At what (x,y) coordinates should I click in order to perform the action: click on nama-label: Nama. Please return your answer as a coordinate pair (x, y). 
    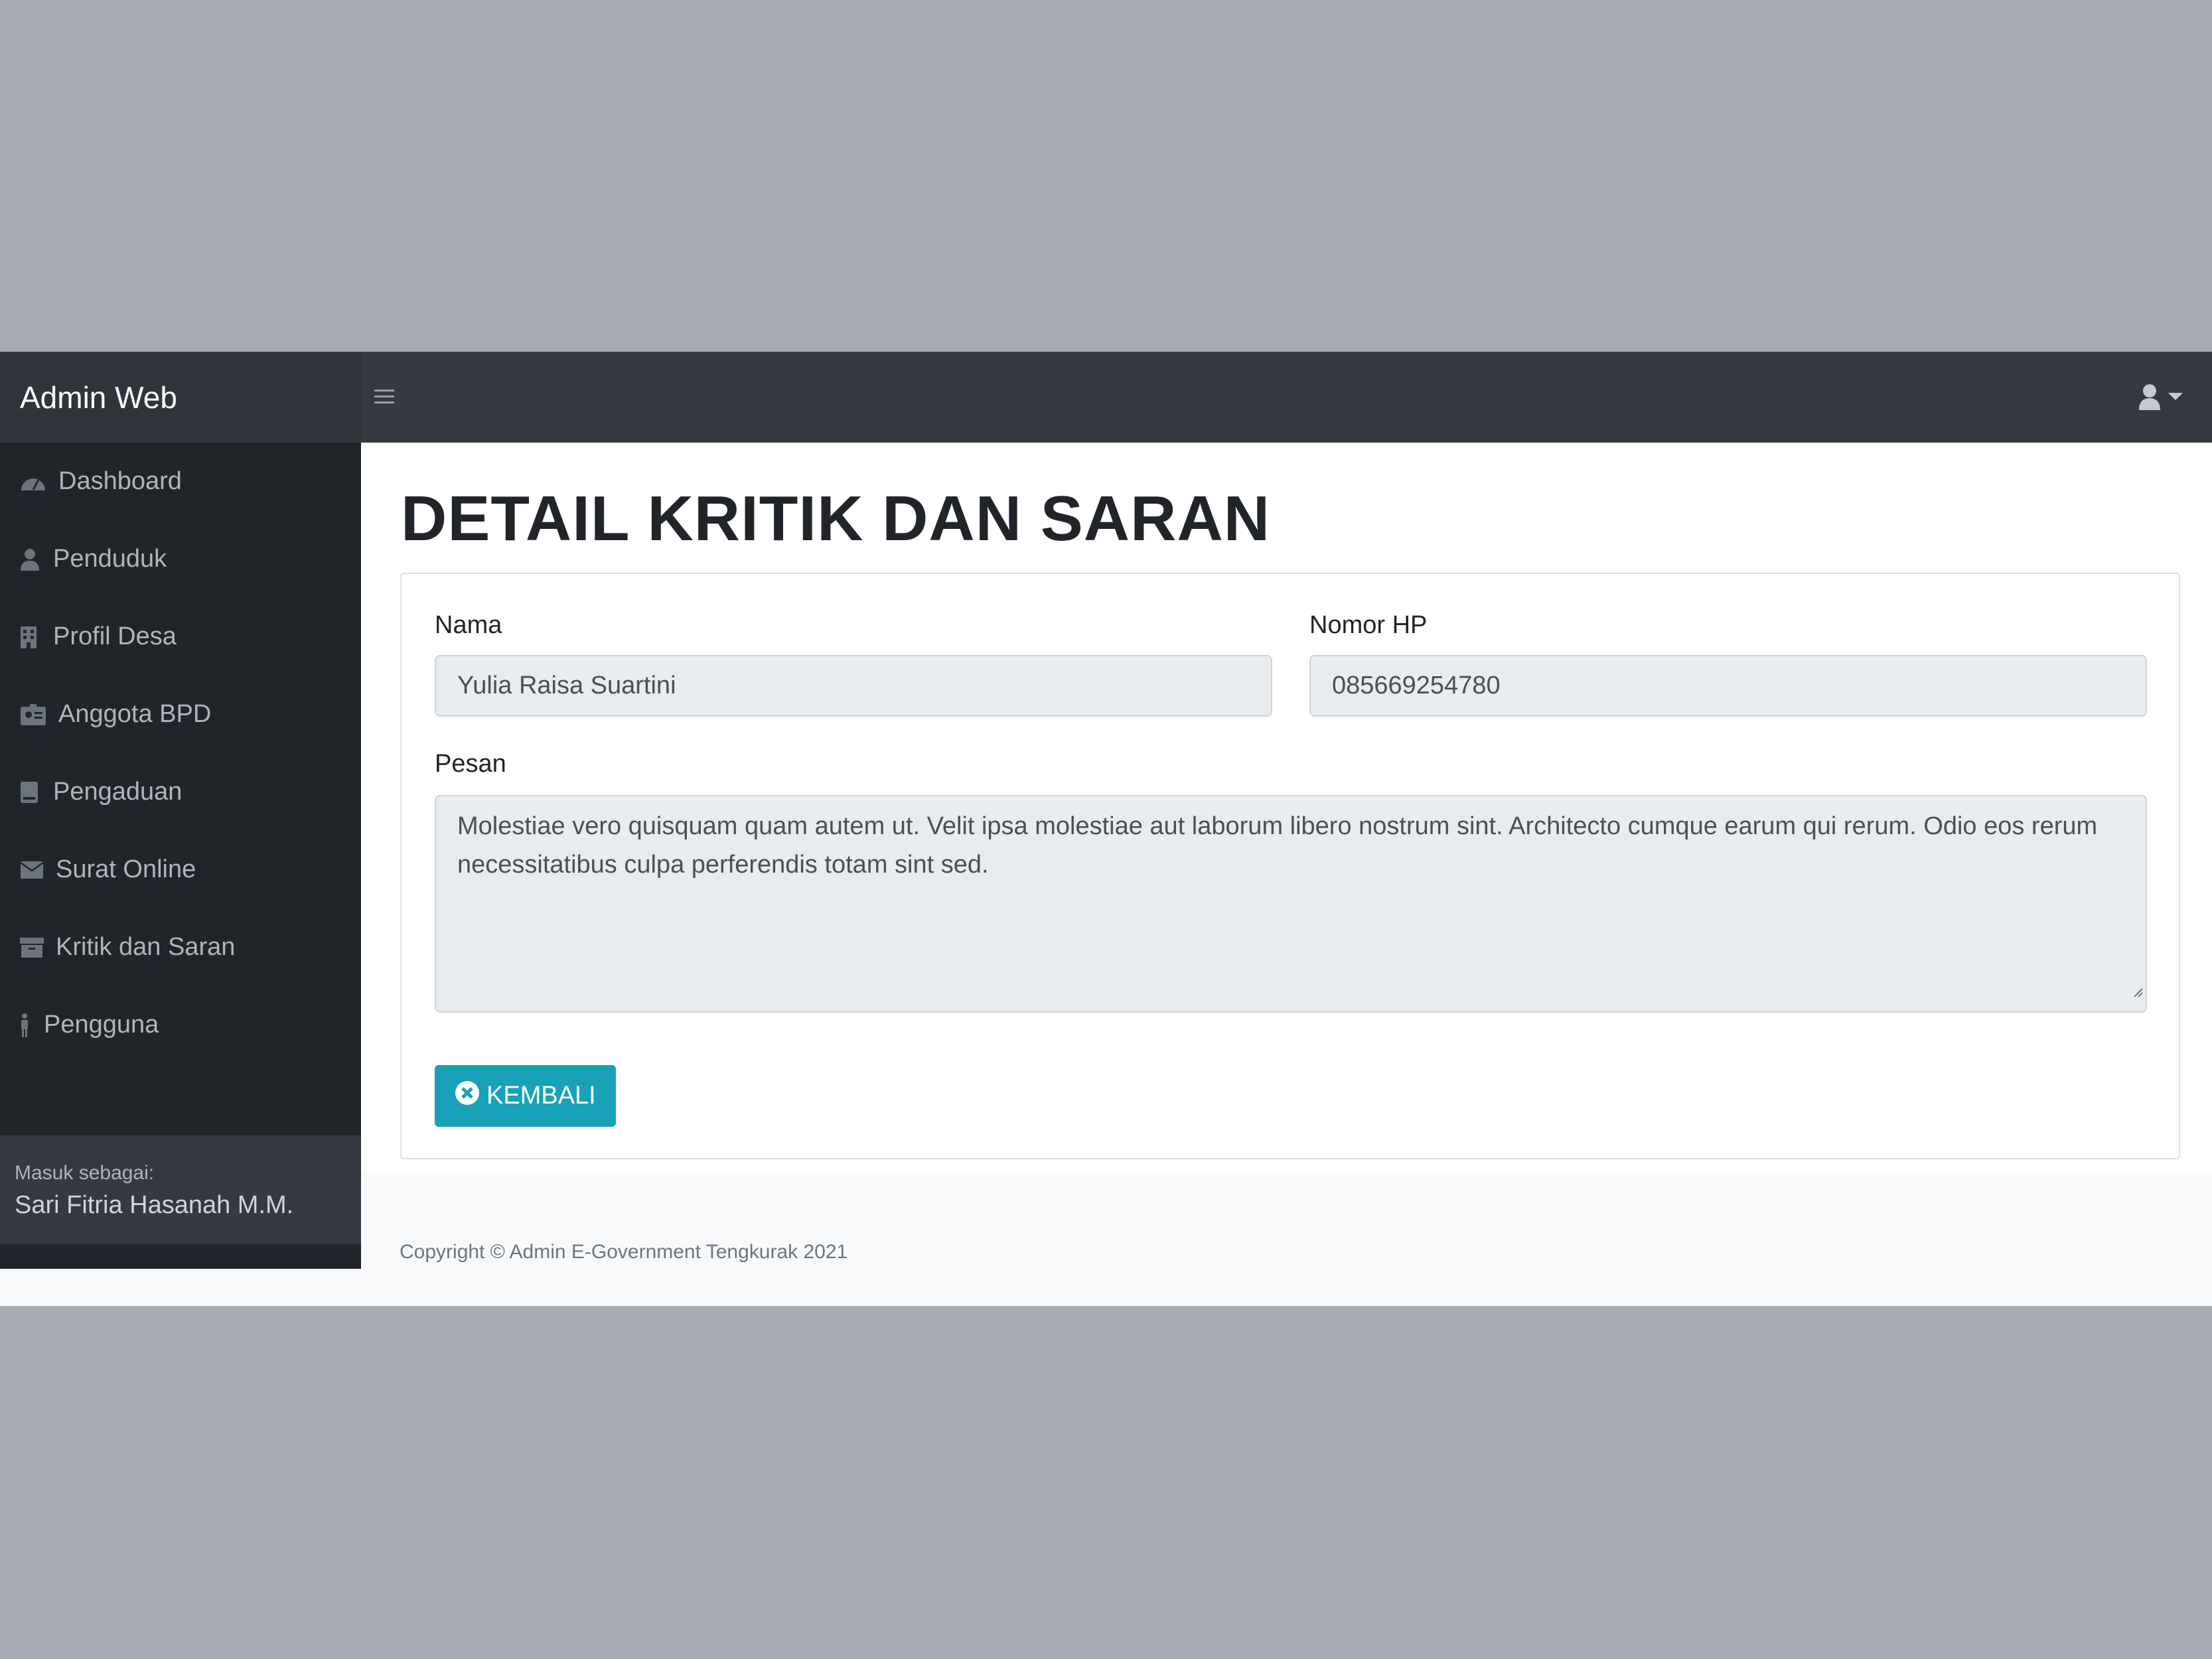
    Looking at the image, I should click on (468, 625).